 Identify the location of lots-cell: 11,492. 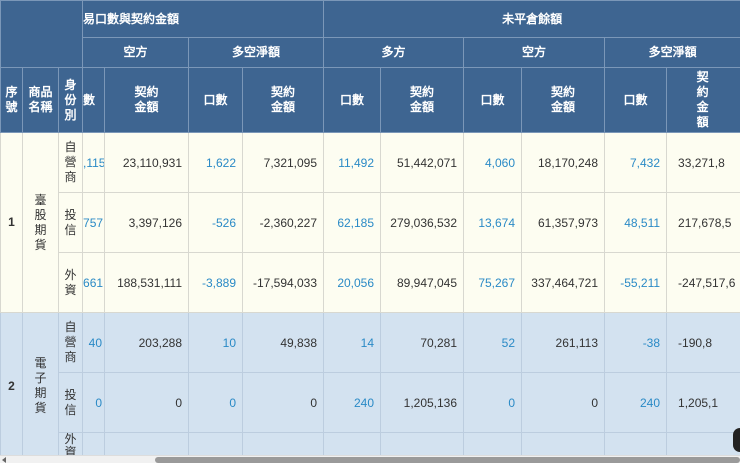
(352, 162).